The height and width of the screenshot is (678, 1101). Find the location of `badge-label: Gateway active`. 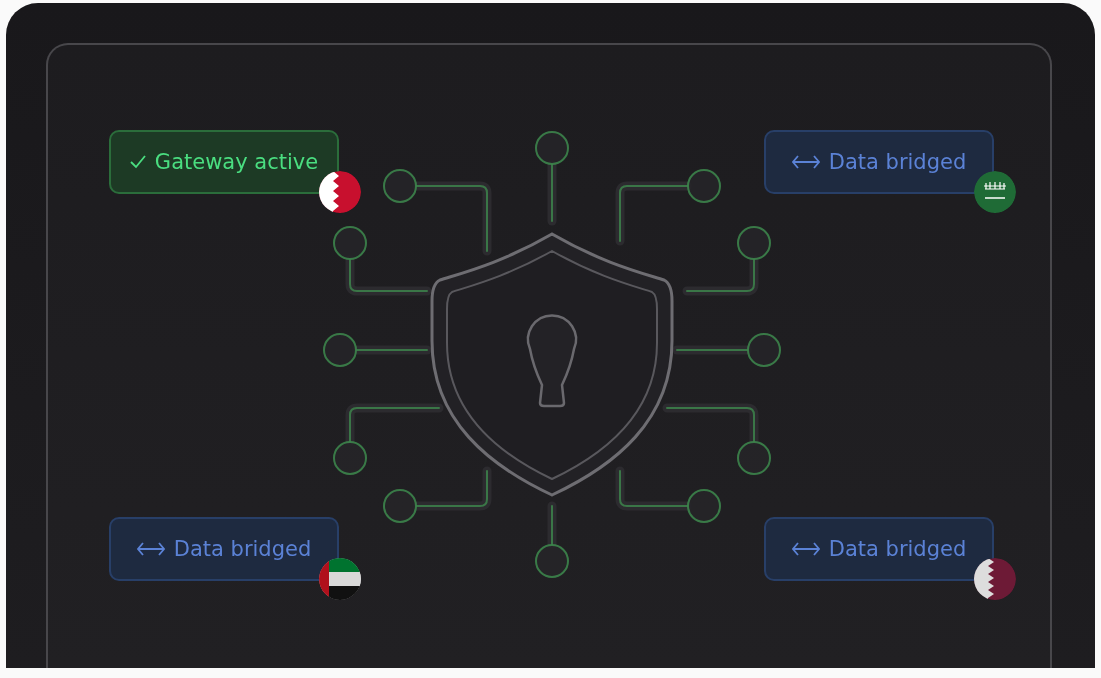

badge-label: Gateway active is located at coordinates (236, 162).